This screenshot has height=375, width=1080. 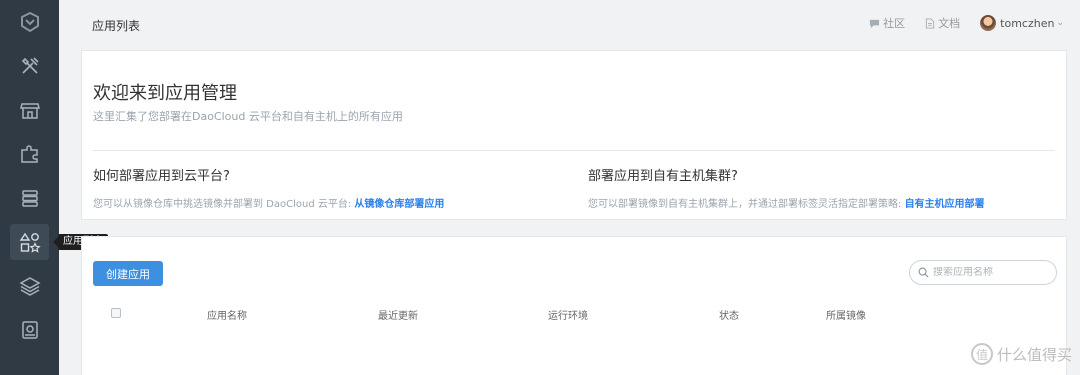 What do you see at coordinates (128, 273) in the screenshot?
I see `create-app-button: 创建应用` at bounding box center [128, 273].